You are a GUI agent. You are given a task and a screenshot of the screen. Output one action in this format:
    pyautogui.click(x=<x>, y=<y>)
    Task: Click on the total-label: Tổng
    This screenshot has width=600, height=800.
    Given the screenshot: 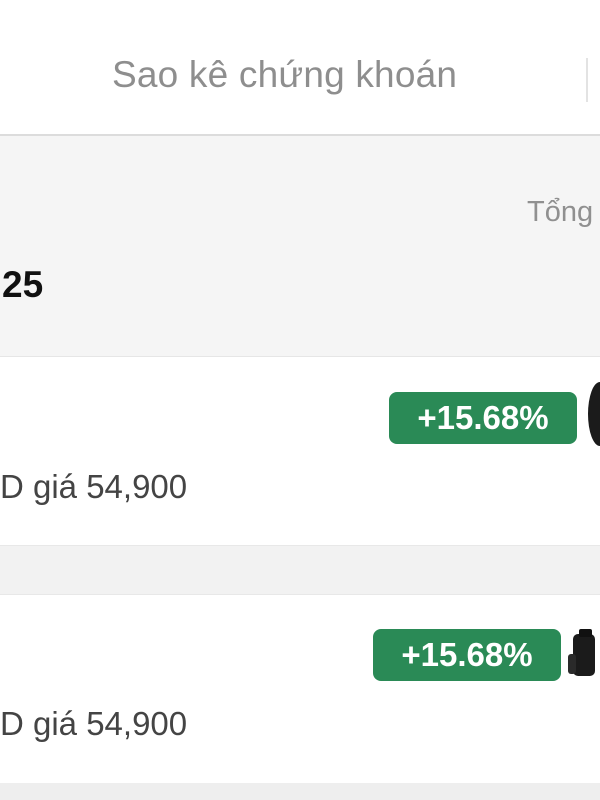 What is the action you would take?
    pyautogui.click(x=560, y=212)
    